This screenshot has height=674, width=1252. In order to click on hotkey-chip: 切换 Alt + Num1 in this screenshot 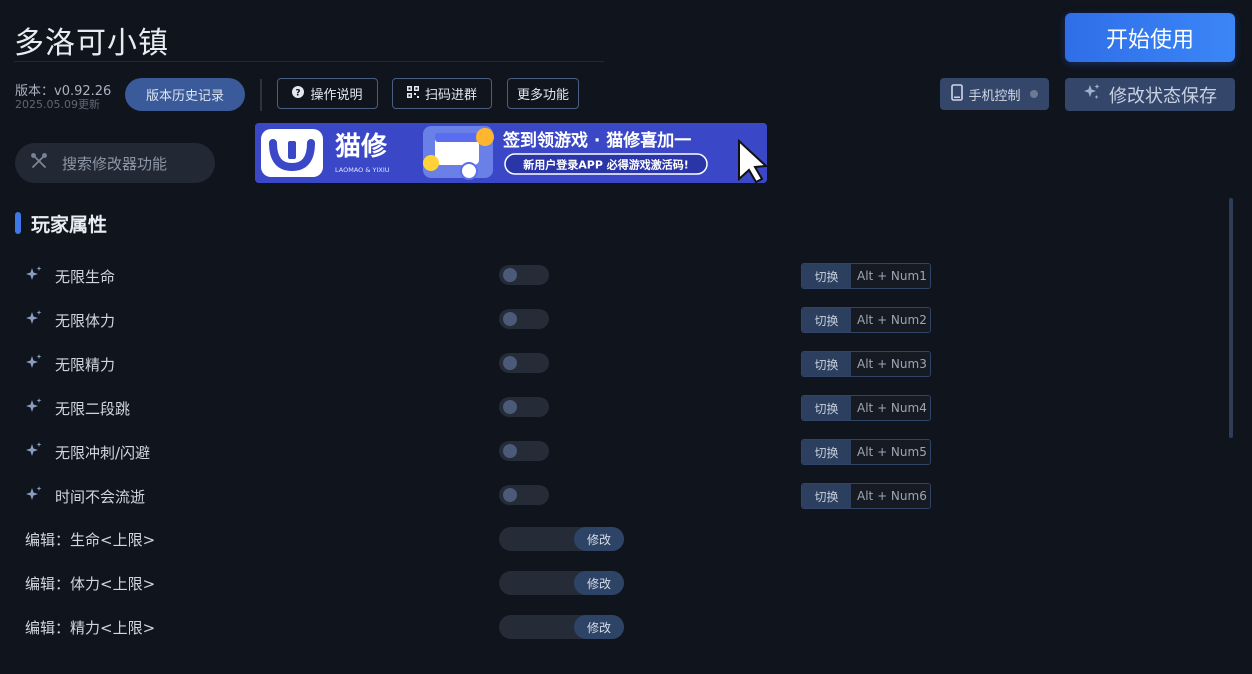, I will do `click(866, 276)`.